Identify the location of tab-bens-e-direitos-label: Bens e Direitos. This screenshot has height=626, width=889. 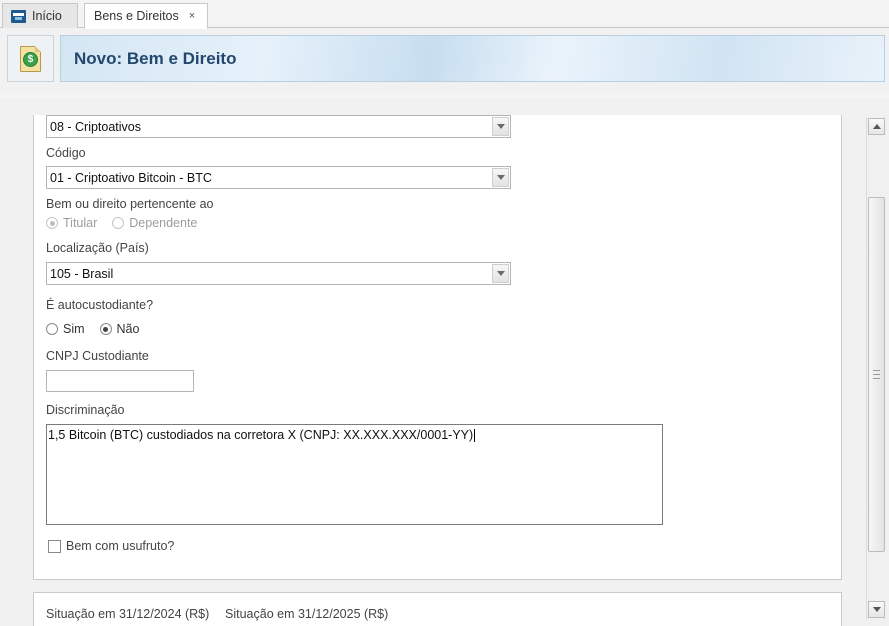
(136, 16).